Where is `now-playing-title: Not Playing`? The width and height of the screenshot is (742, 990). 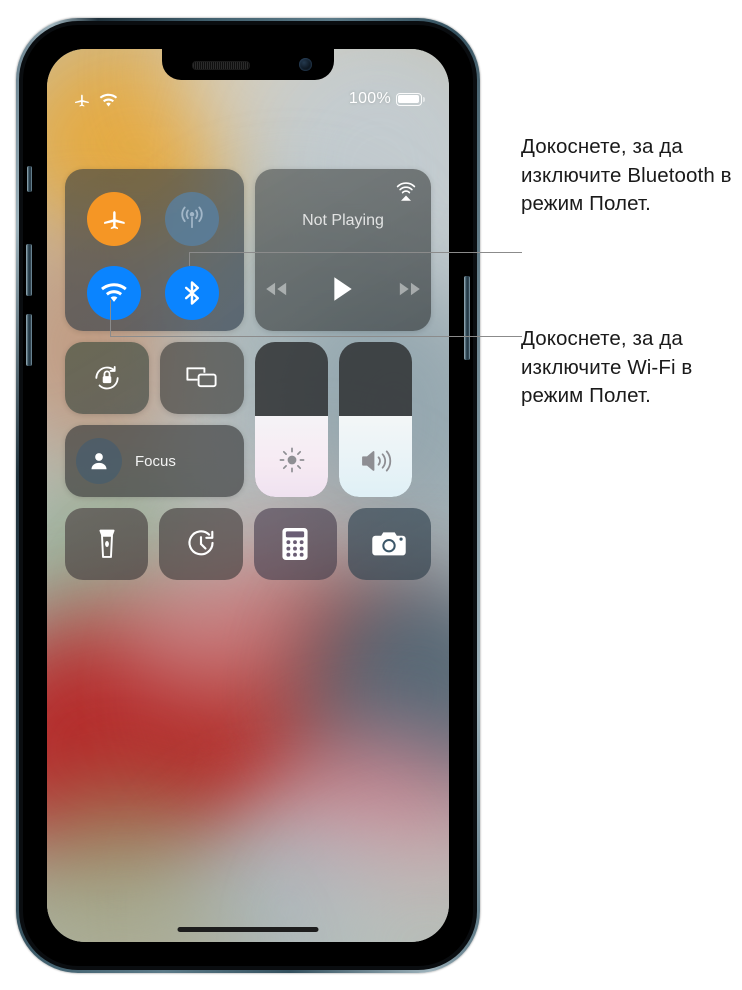 now-playing-title: Not Playing is located at coordinates (343, 220).